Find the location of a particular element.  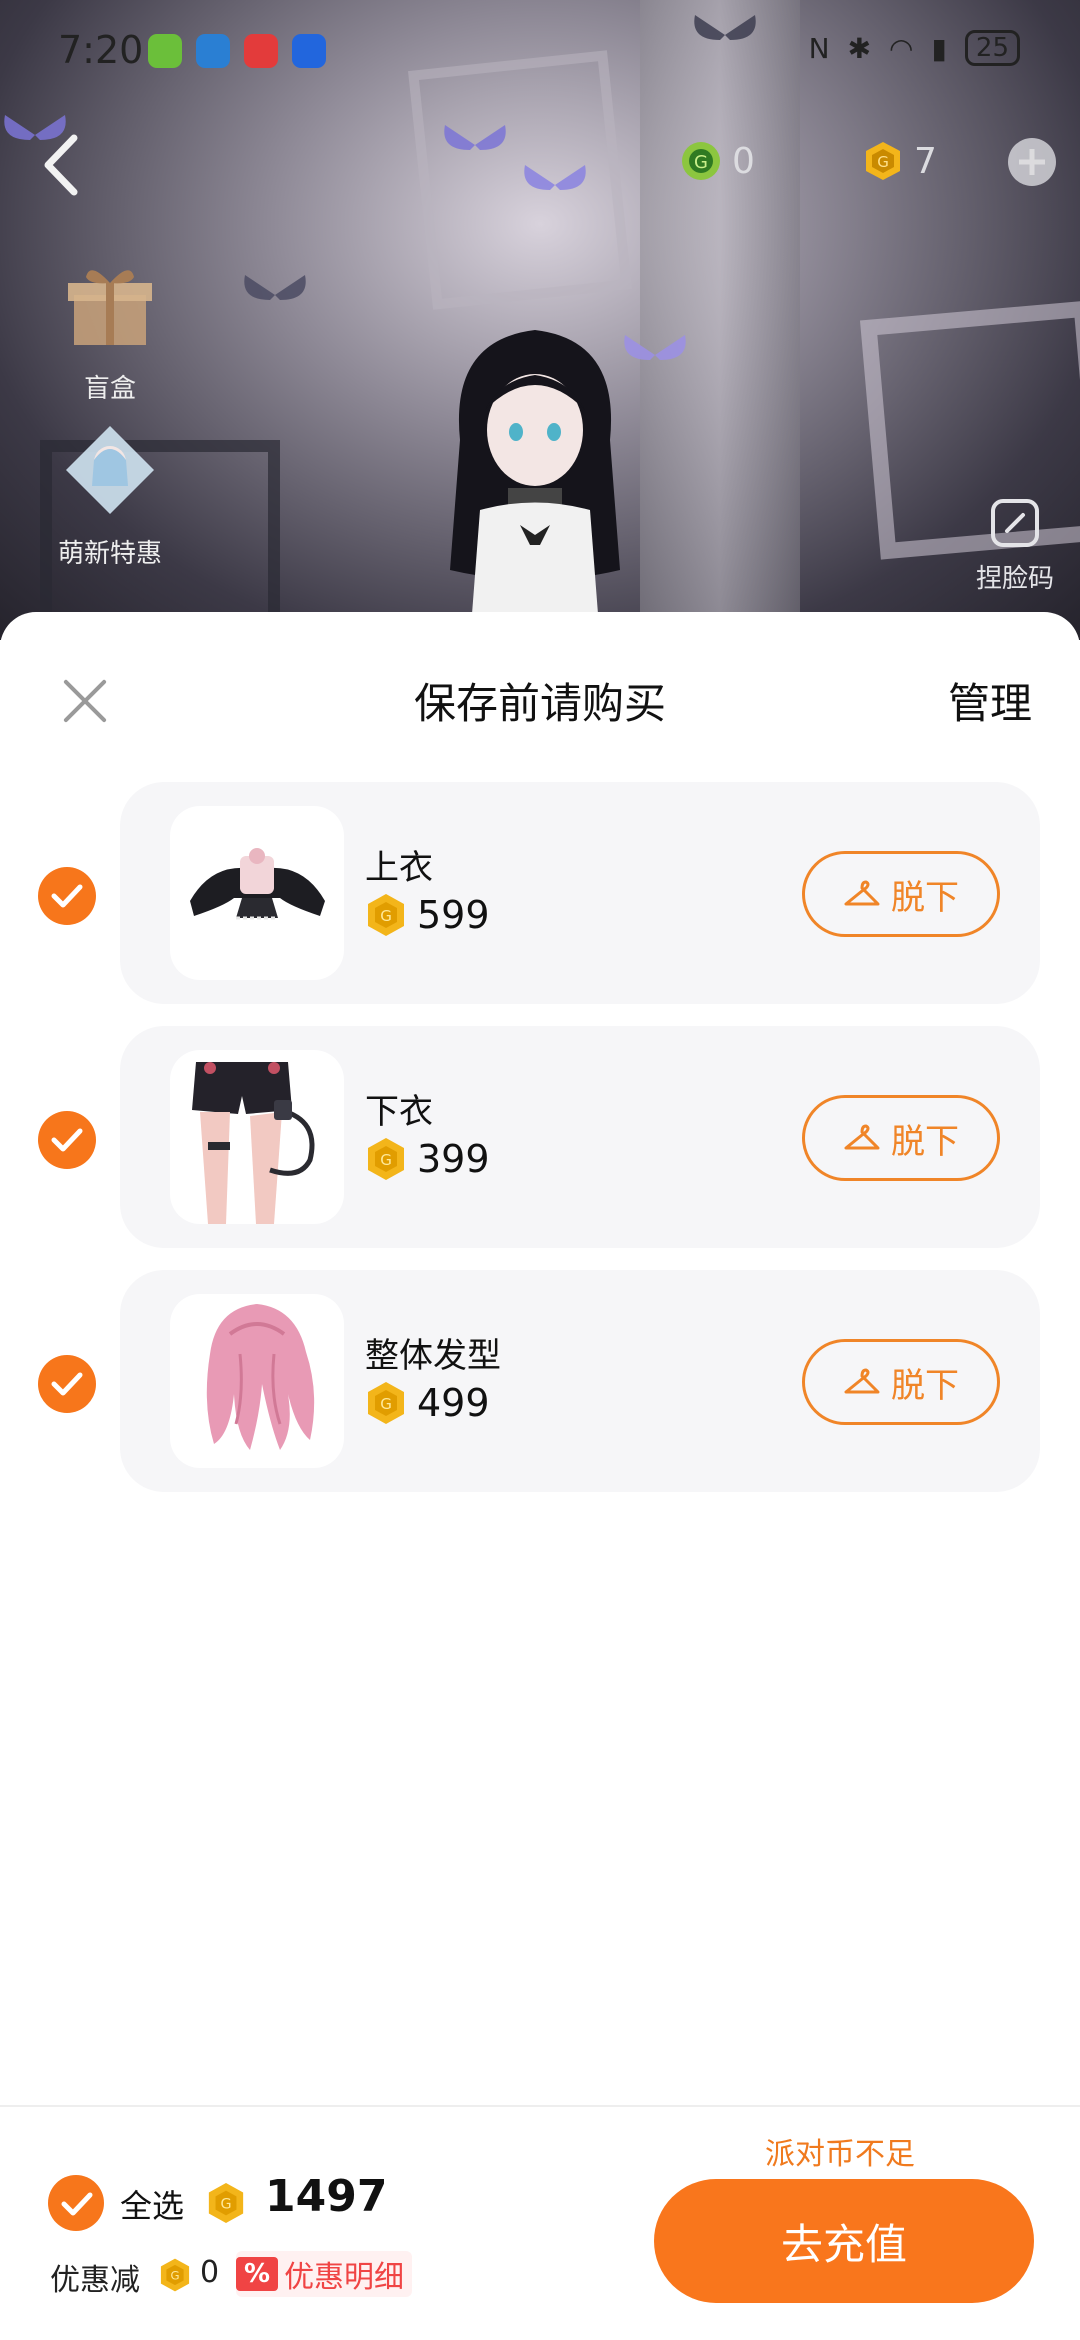

wifi-icon: ◠ is located at coordinates (901, 48).